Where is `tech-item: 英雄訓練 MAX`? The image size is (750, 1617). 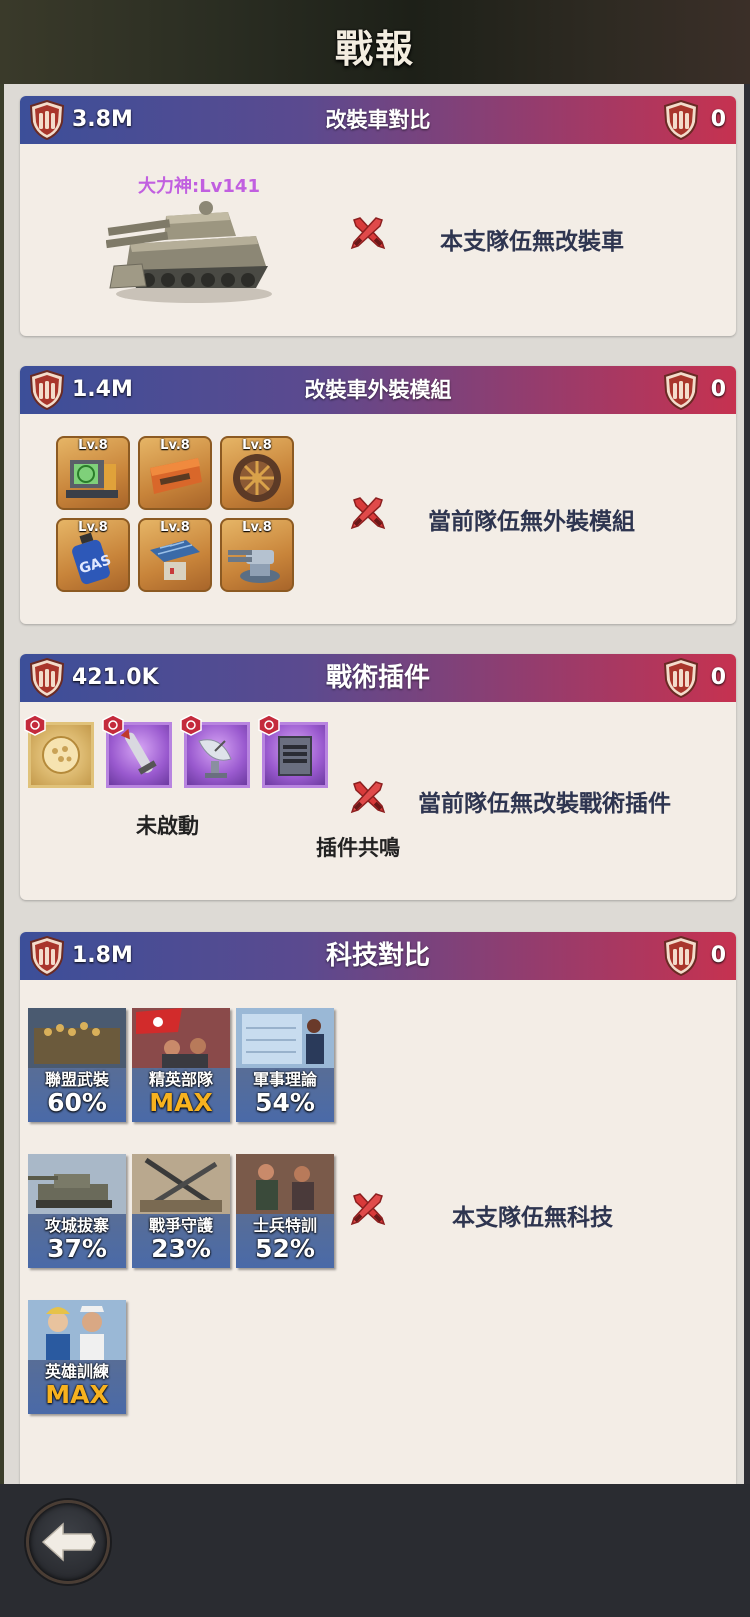 tech-item: 英雄訓練 MAX is located at coordinates (77, 1357).